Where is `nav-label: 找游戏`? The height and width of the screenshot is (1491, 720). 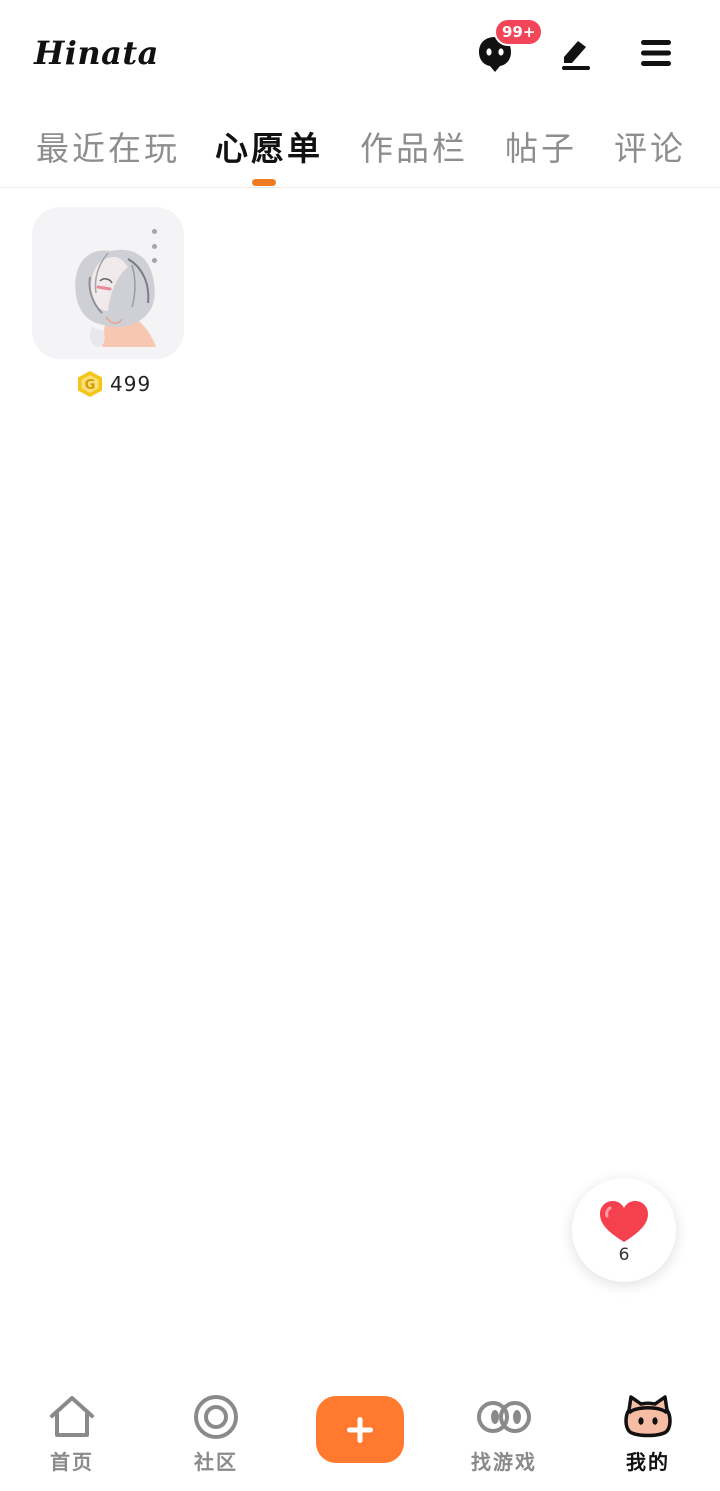 nav-label: 找游戏 is located at coordinates (504, 1462).